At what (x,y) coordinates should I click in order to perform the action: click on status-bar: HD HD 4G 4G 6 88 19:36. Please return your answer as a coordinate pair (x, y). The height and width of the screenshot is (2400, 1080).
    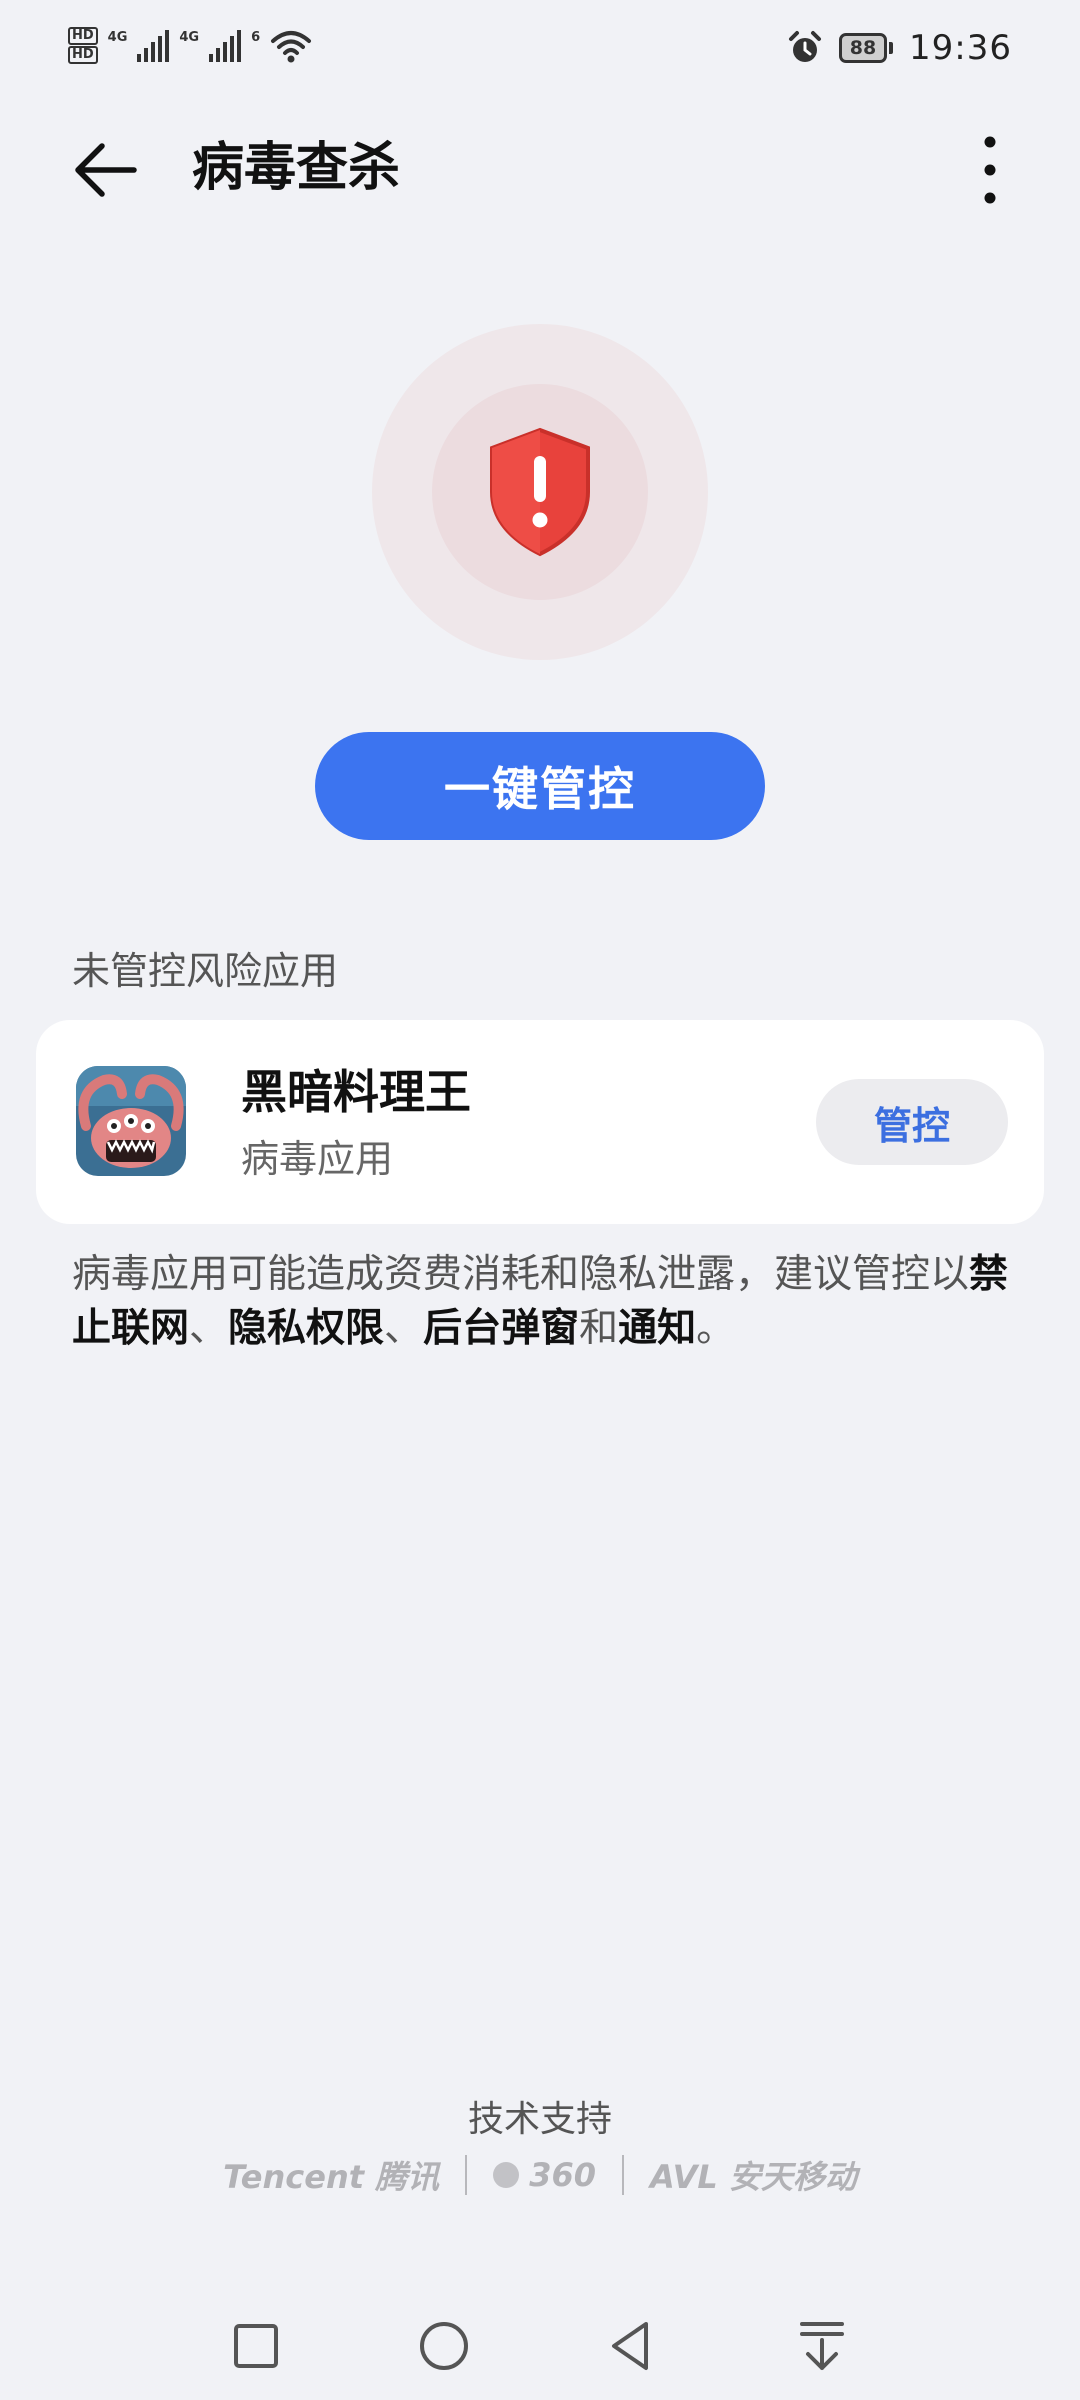
    Looking at the image, I should click on (540, 52).